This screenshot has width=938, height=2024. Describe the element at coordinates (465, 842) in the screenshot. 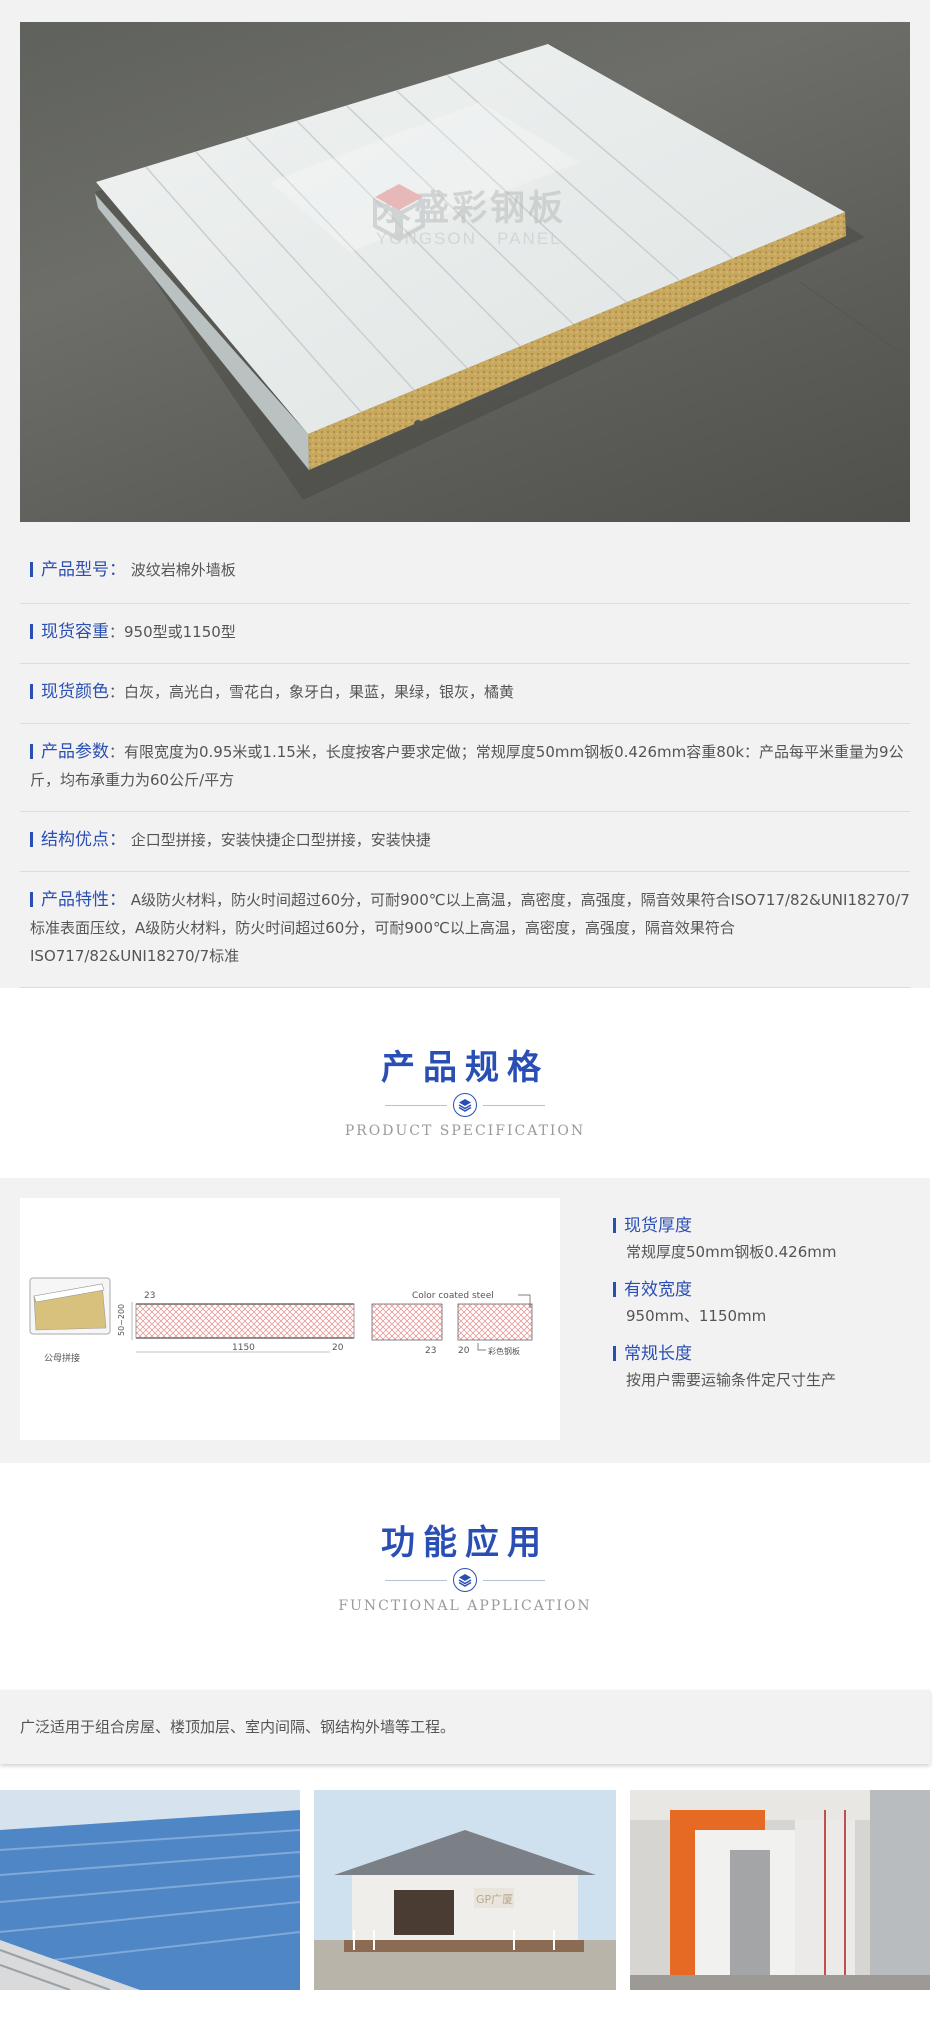

I see `attr-structure: 结构优点： 企口型拼接，安装快捷企口型拼接，安装快捷` at that location.